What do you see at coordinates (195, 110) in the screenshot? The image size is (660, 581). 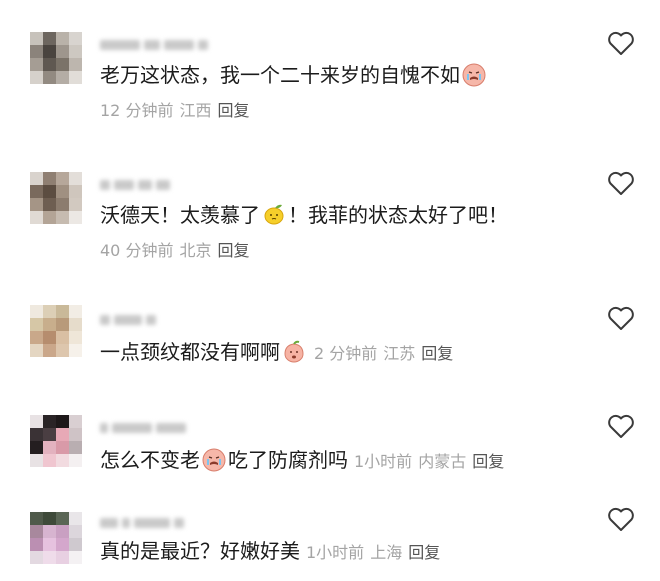 I see `comment-location: 江西` at bounding box center [195, 110].